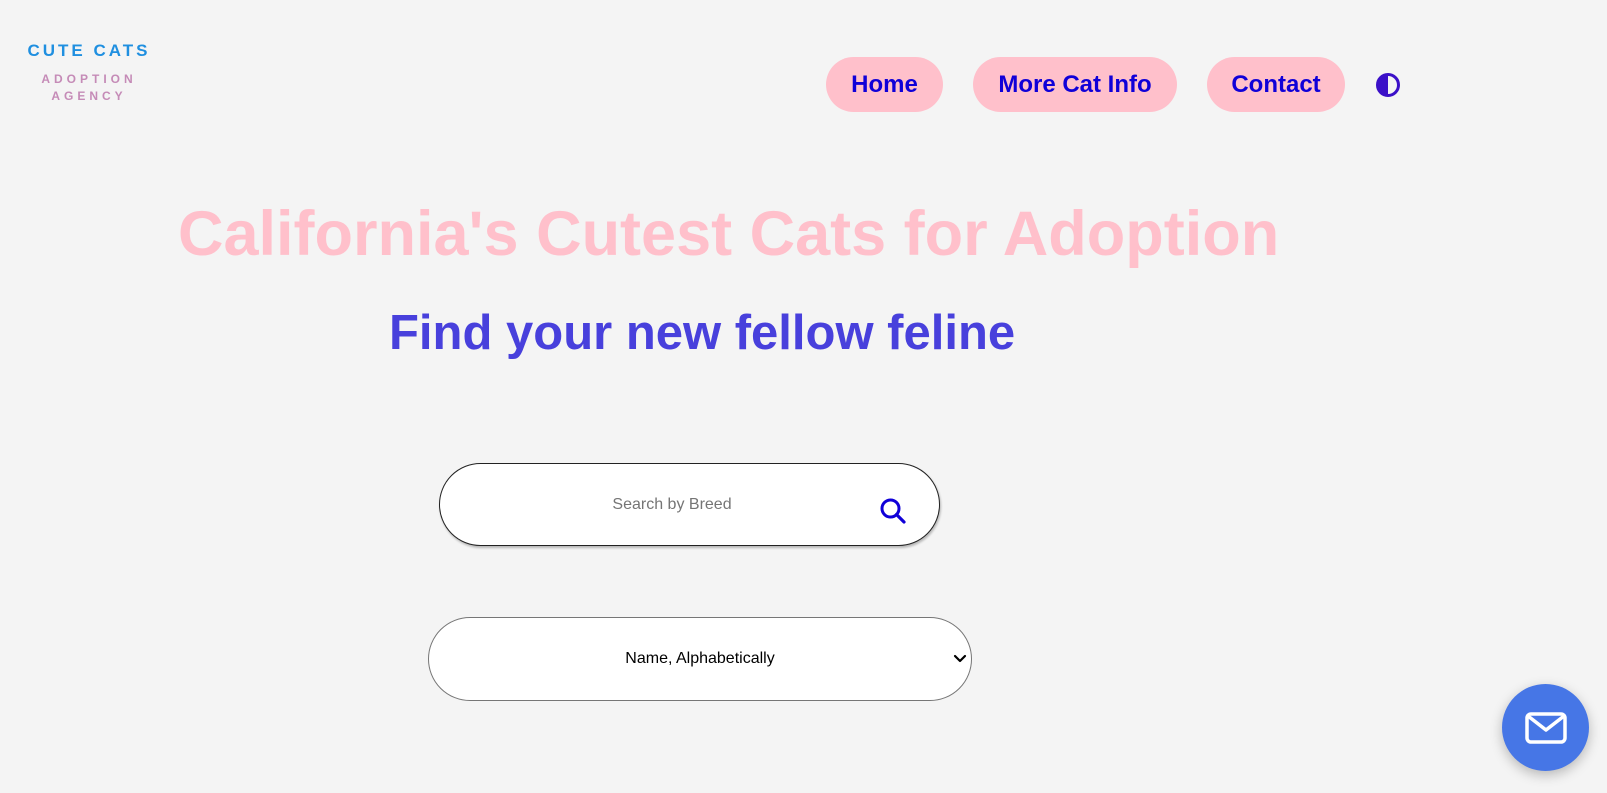  What do you see at coordinates (1276, 84) in the screenshot?
I see `nav-contact-button: Contact` at bounding box center [1276, 84].